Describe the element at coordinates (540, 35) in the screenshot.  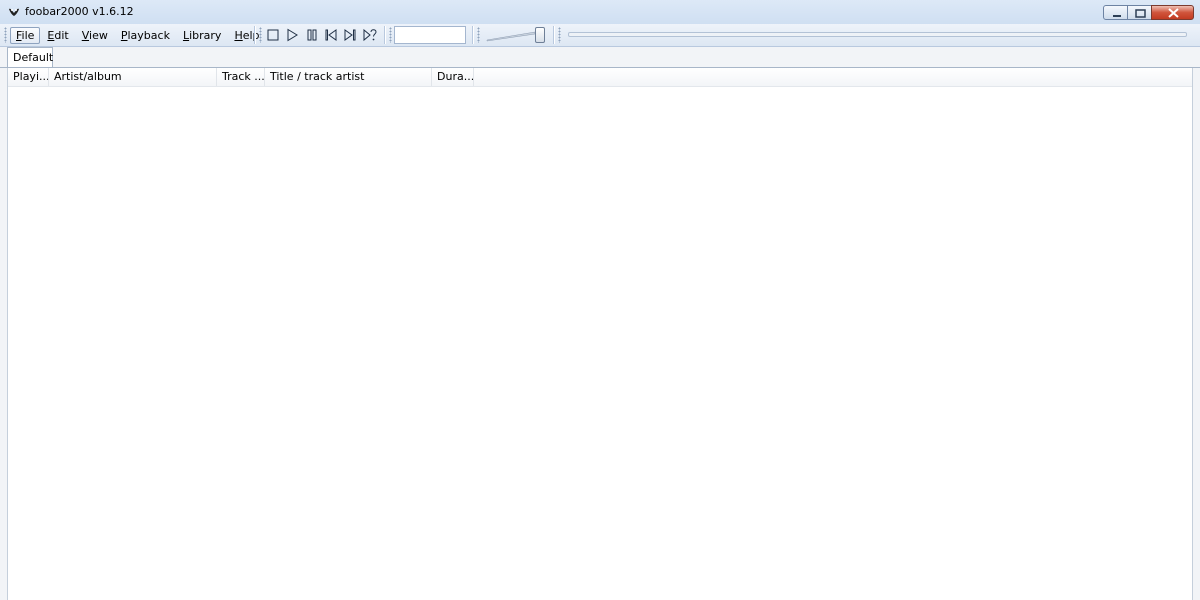
I see `volume-slider-thumb` at that location.